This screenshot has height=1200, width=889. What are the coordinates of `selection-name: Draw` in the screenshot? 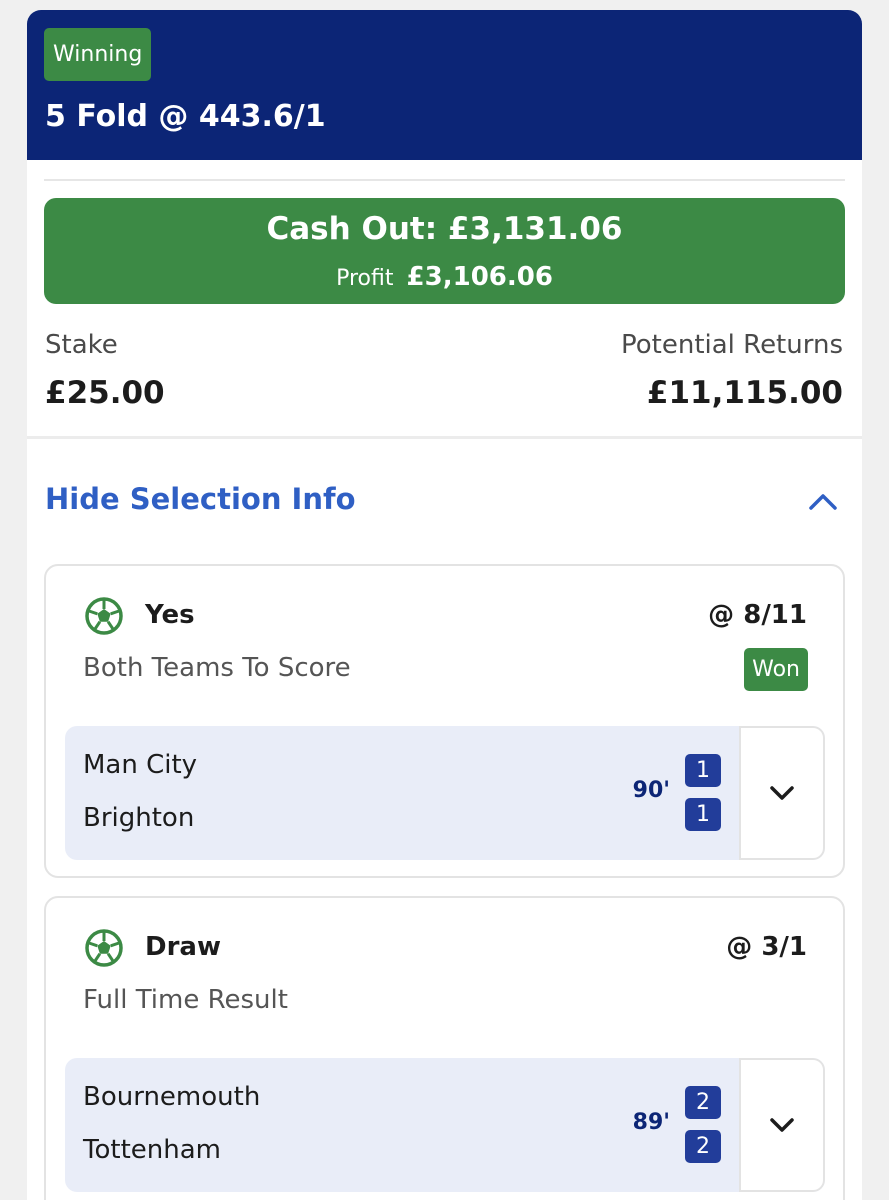 It's located at (183, 947).